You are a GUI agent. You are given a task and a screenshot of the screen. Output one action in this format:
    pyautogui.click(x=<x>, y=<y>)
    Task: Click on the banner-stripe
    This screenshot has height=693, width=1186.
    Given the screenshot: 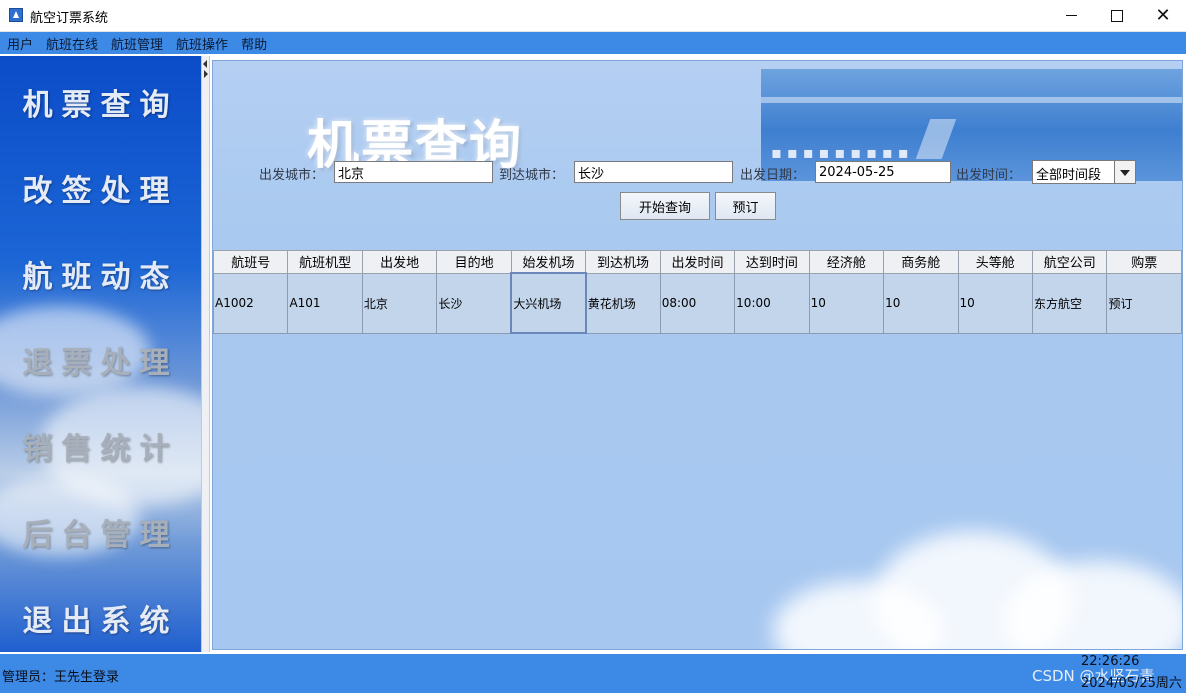 What is the action you would take?
    pyautogui.click(x=971, y=100)
    